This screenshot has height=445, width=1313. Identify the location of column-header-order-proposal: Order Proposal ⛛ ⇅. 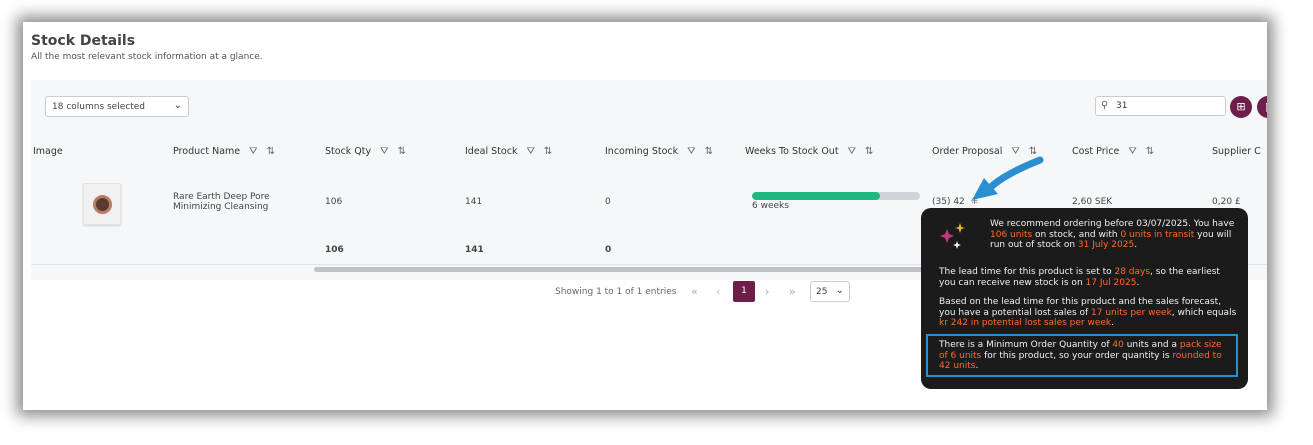
(984, 151).